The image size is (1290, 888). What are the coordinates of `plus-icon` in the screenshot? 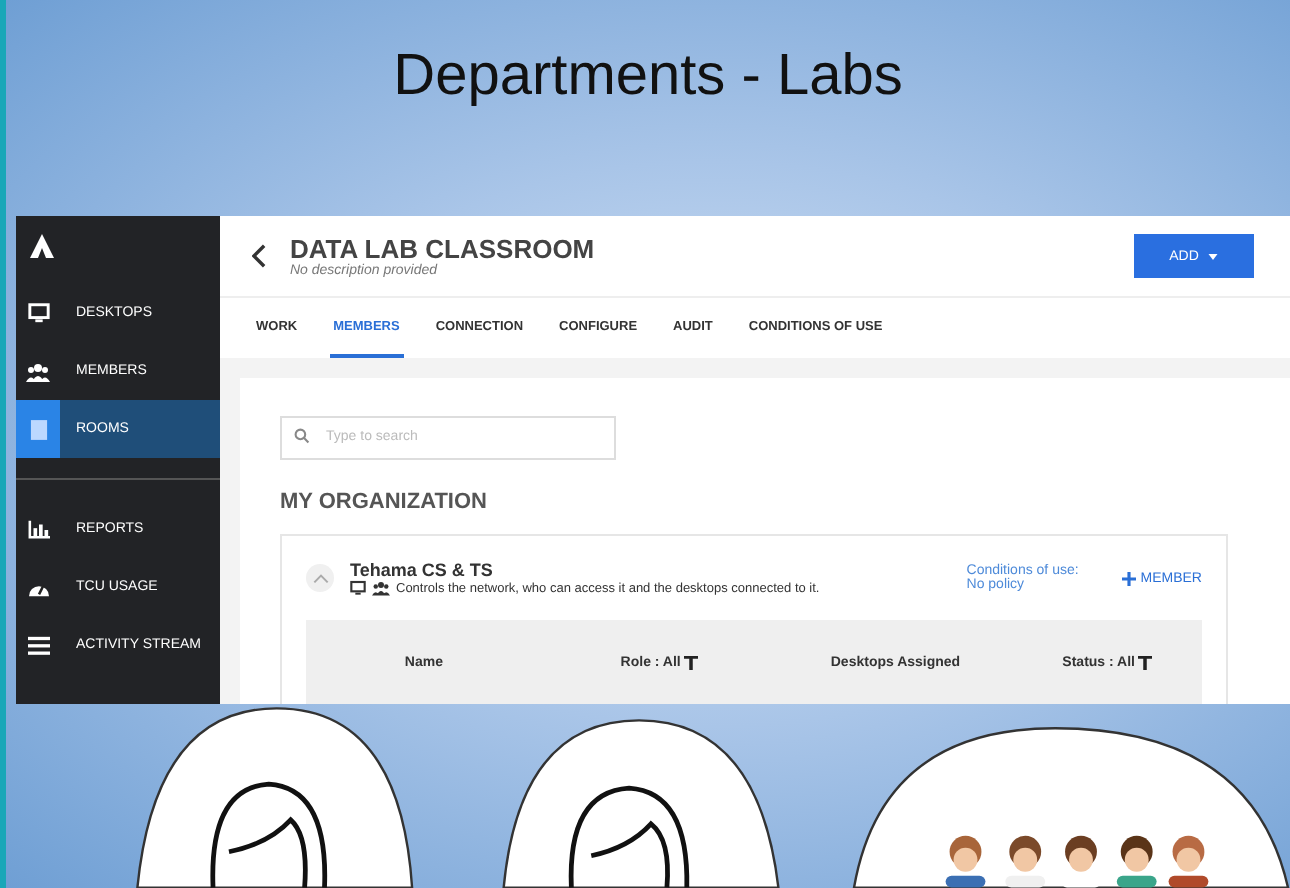 It's located at (1129, 578).